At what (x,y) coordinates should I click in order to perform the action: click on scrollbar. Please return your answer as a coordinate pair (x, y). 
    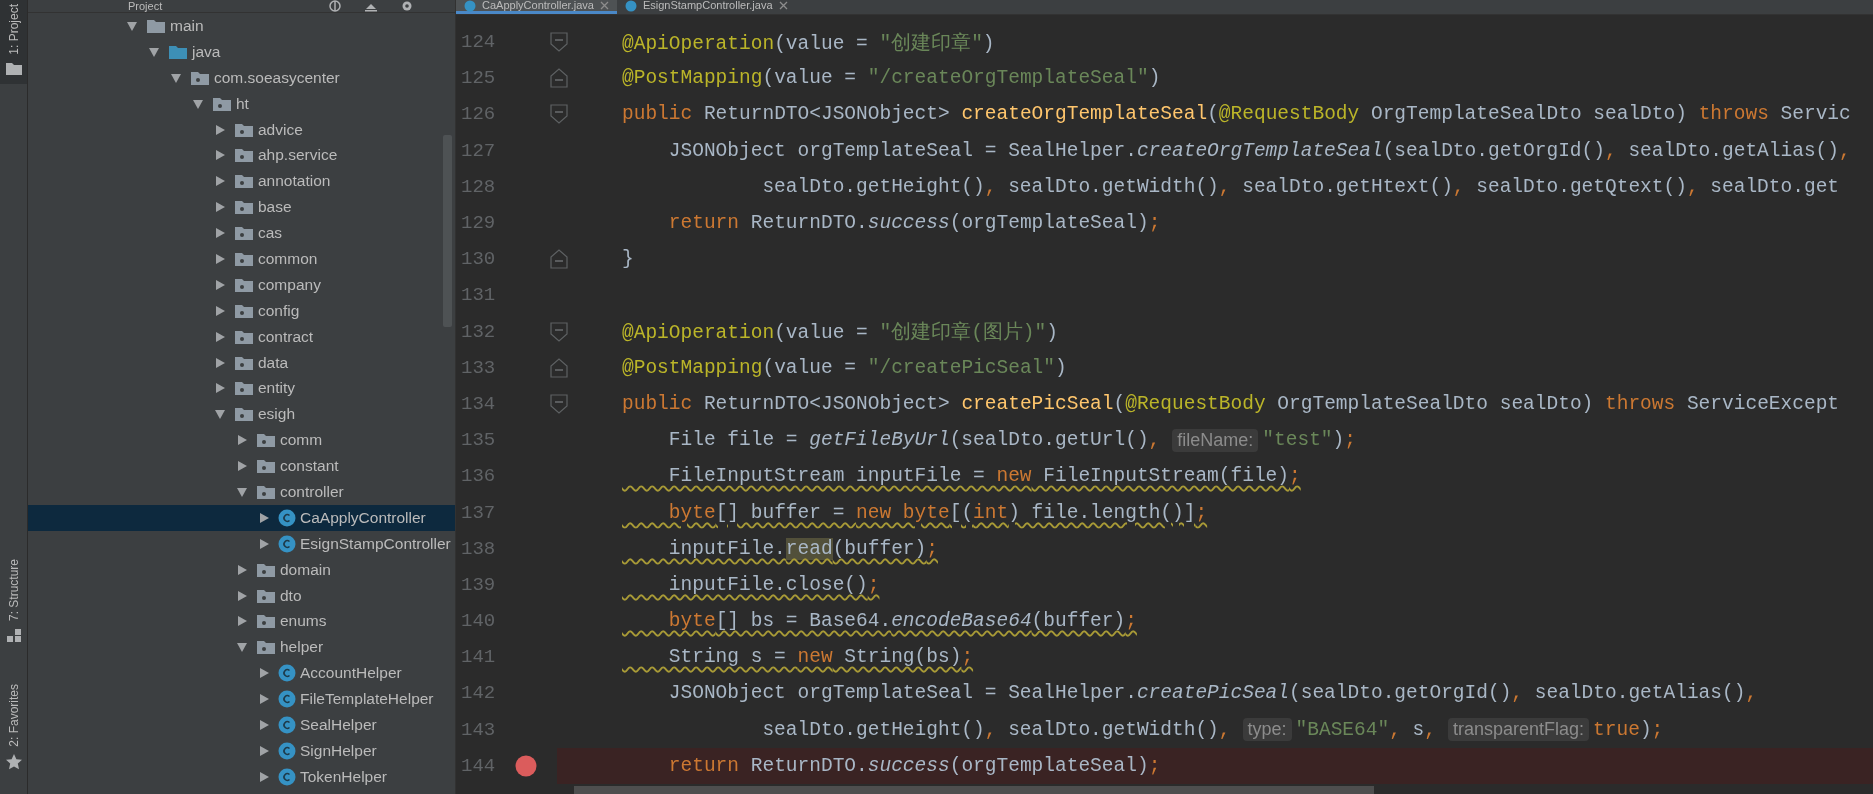
    Looking at the image, I should click on (974, 790).